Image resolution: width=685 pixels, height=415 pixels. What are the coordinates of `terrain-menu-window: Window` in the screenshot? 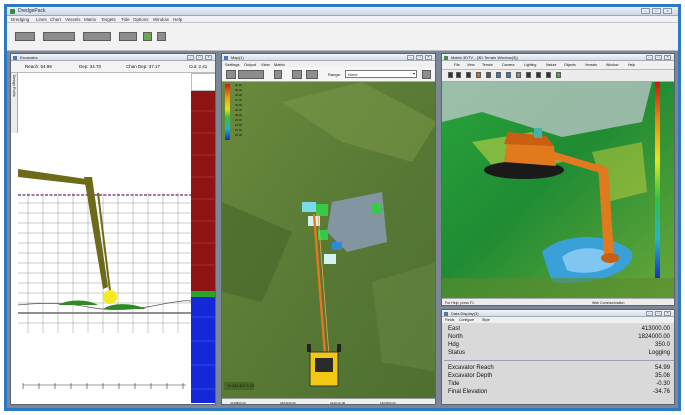 It's located at (612, 65).